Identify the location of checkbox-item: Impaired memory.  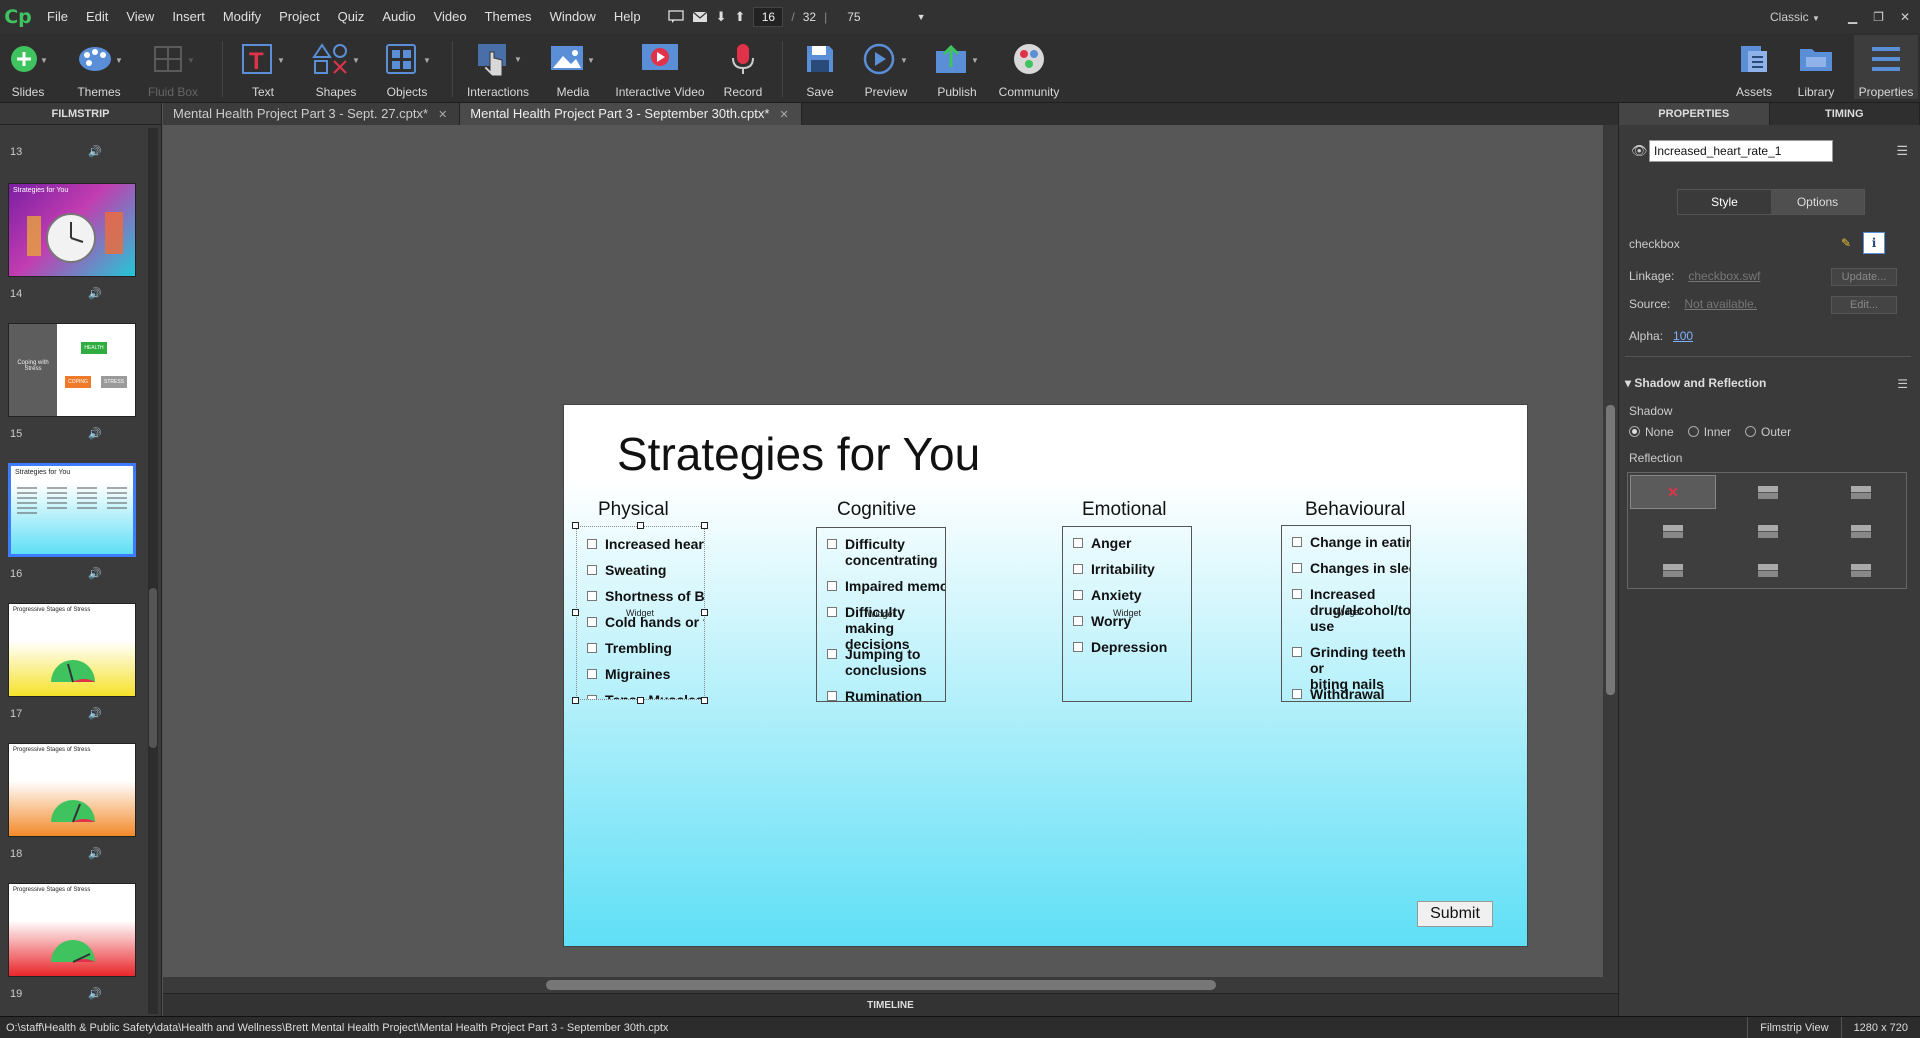
(886, 586).